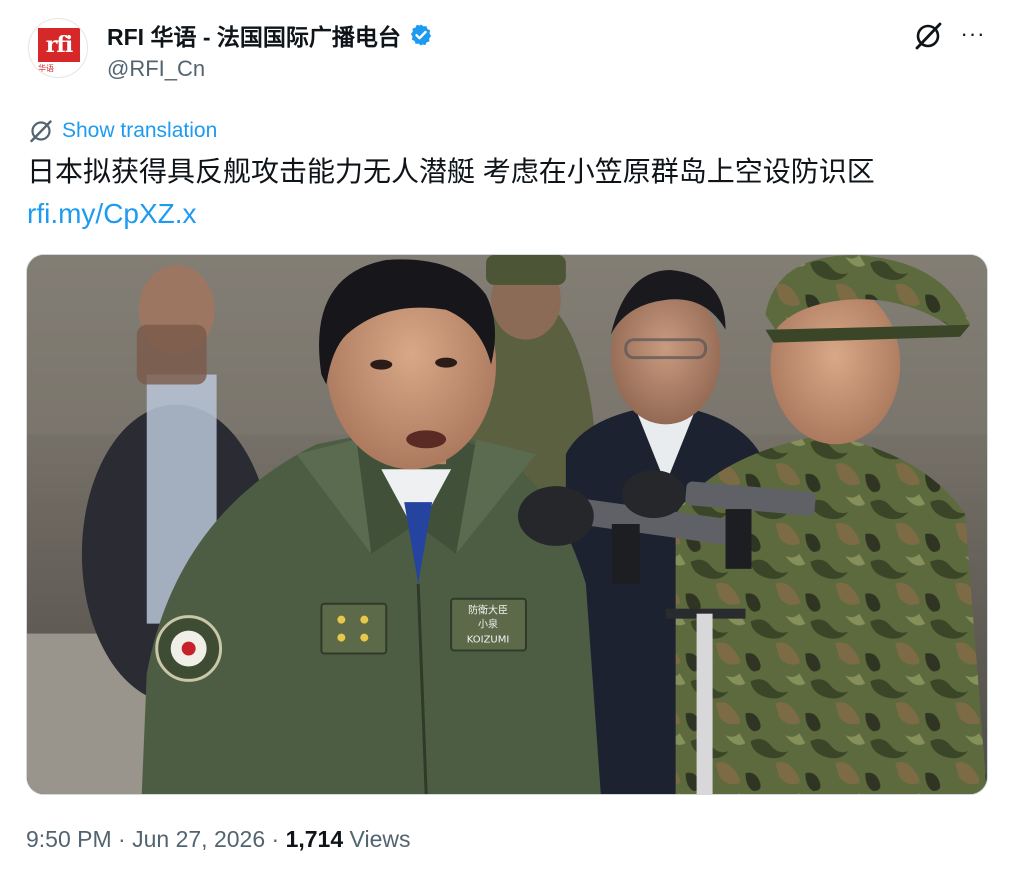 This screenshot has height=882, width=1014. I want to click on translate-icon, so click(41, 131).